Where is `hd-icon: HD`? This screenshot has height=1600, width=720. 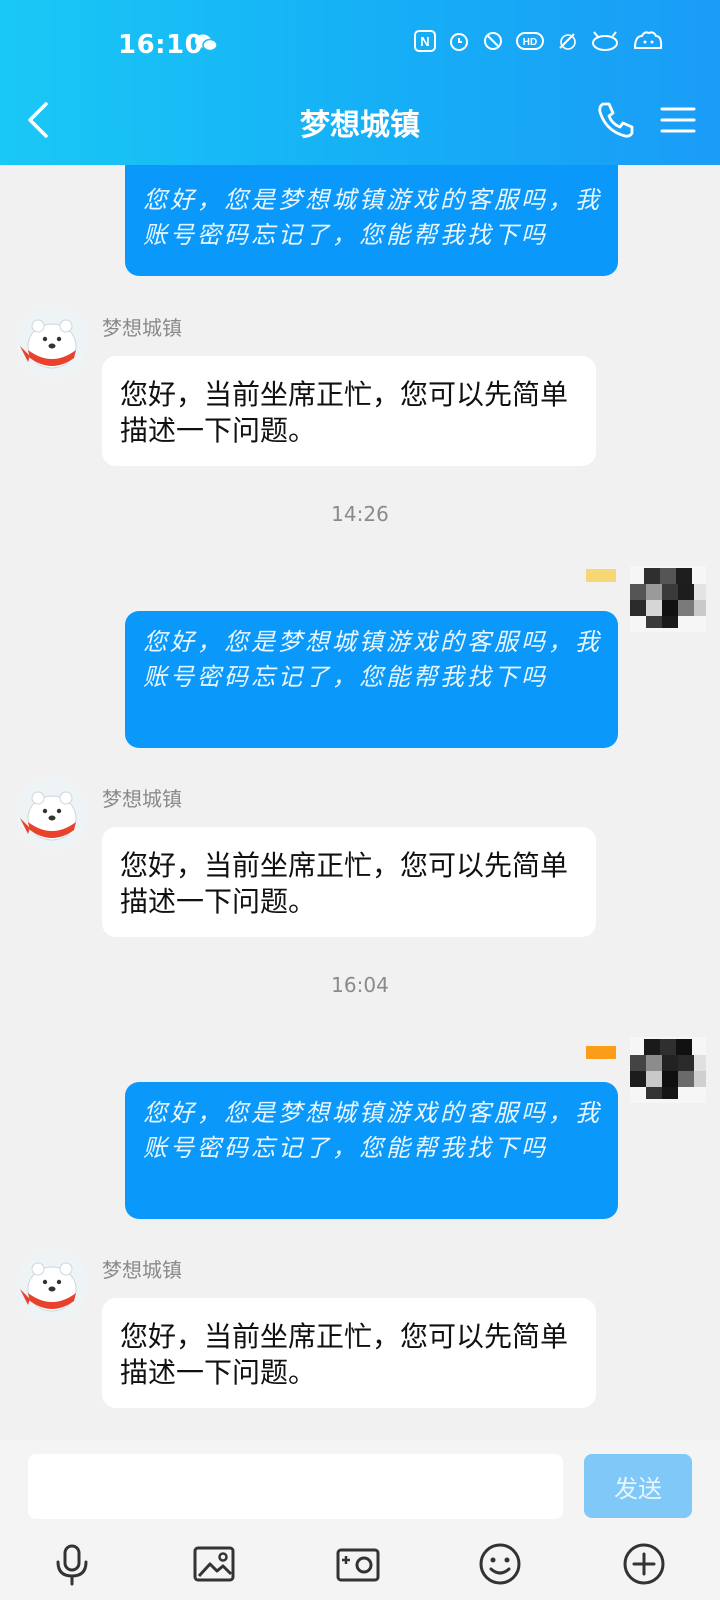
hd-icon: HD is located at coordinates (530, 43).